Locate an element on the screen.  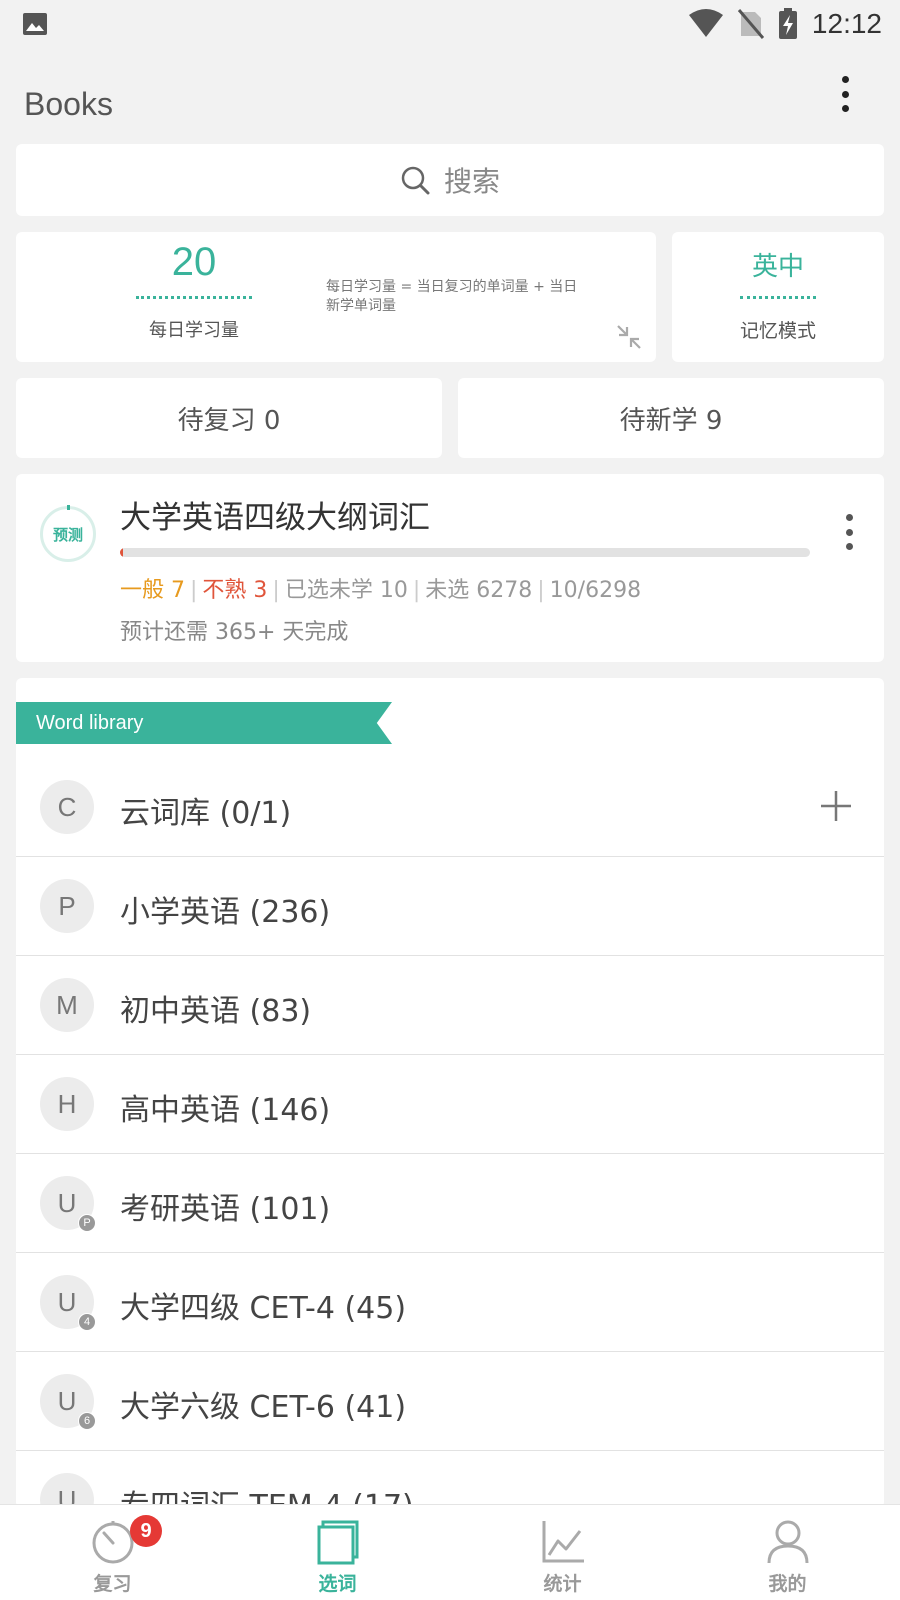
library-sub-badge: P is located at coordinates (87, 1223).